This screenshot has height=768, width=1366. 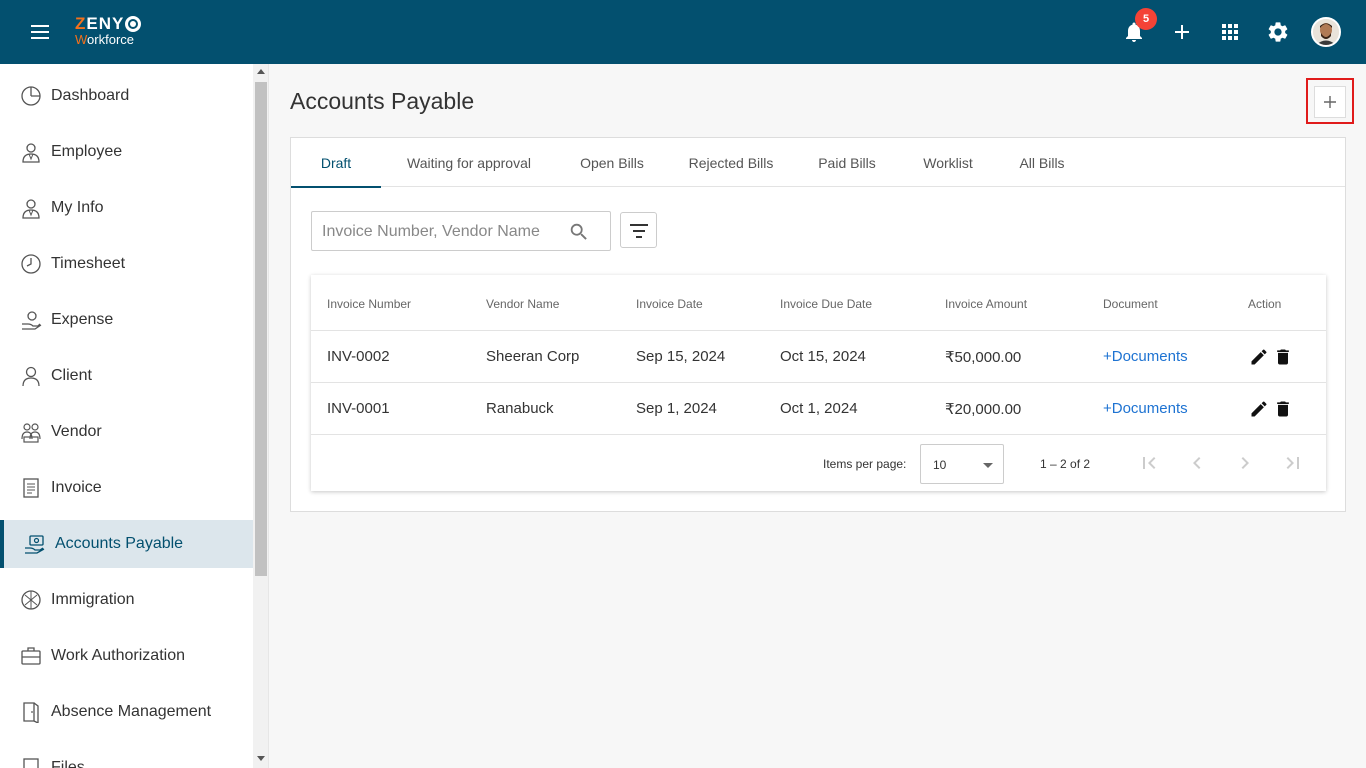 What do you see at coordinates (76, 431) in the screenshot?
I see `sidebar-item-label: Vendor` at bounding box center [76, 431].